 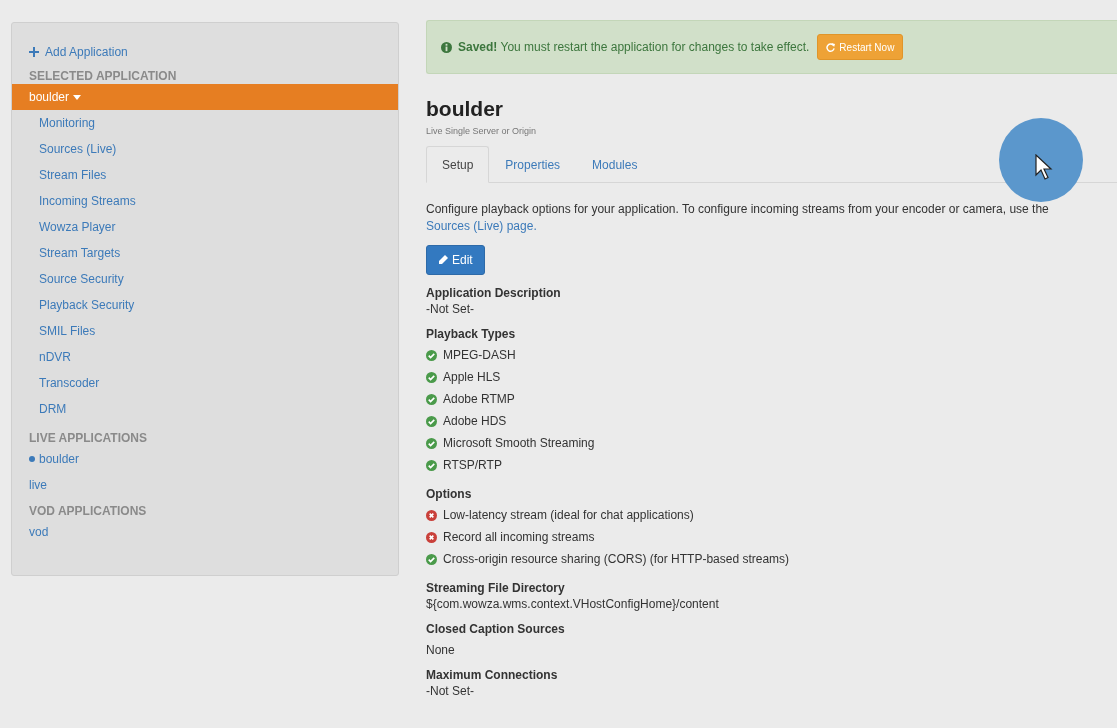 What do you see at coordinates (77, 227) in the screenshot?
I see `sidebar-link: Wowza Player` at bounding box center [77, 227].